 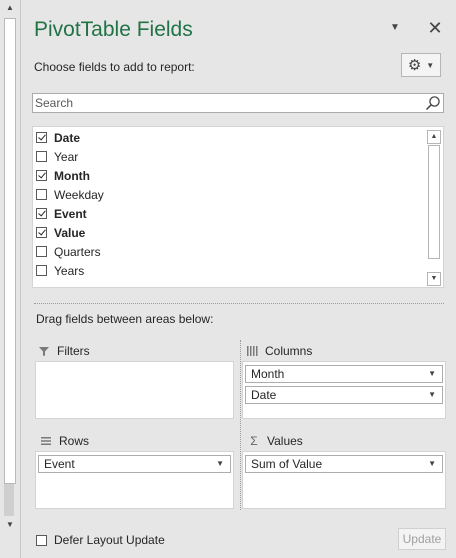 What do you see at coordinates (287, 464) in the screenshot?
I see `pill-label: Sum of Value` at bounding box center [287, 464].